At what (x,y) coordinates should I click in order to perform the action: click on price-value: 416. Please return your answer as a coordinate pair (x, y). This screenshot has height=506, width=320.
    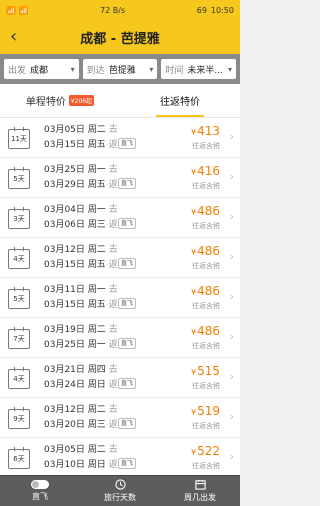
    Looking at the image, I should click on (208, 171).